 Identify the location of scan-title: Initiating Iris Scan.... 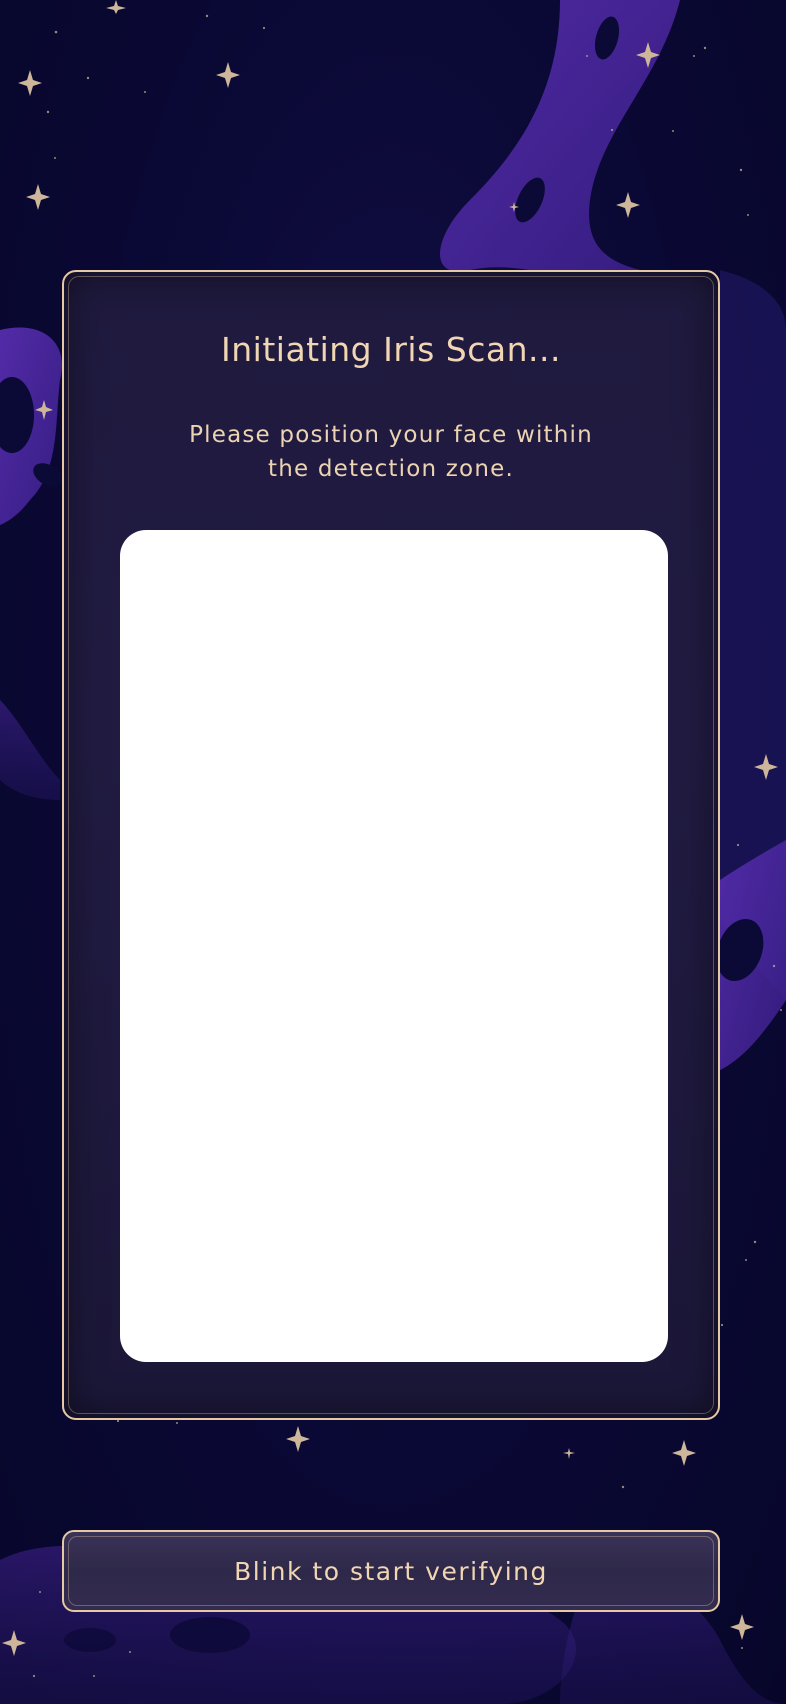
(391, 349).